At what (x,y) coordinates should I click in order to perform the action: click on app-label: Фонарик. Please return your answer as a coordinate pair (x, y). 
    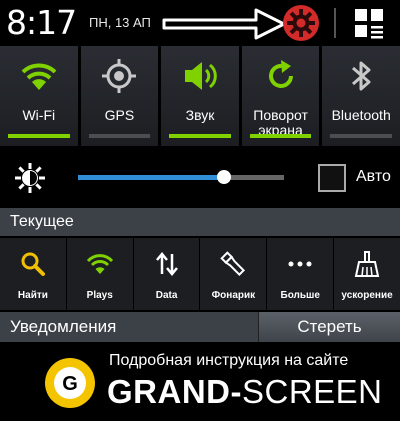
    Looking at the image, I should click on (233, 295).